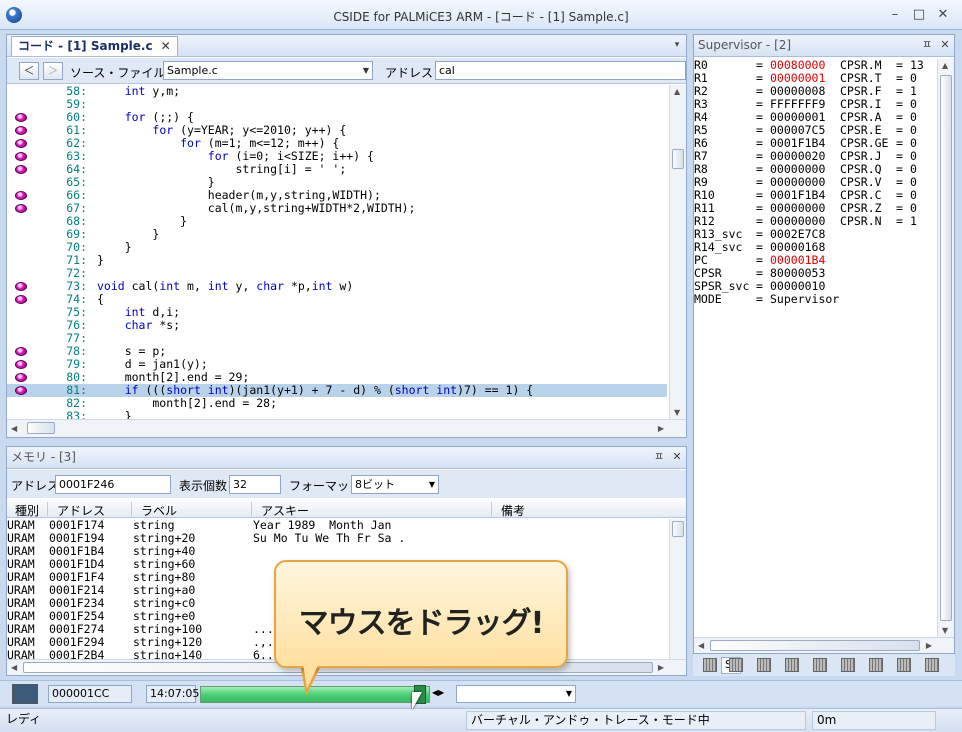 This screenshot has width=962, height=732. What do you see at coordinates (29, 71) in the screenshot?
I see `back-button: ＜` at bounding box center [29, 71].